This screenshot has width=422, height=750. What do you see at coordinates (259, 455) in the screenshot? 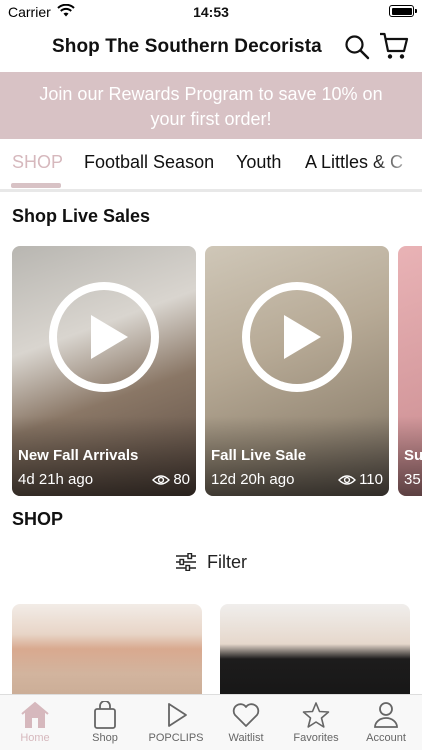
I see `live-sale-title: Fall Live Sale` at bounding box center [259, 455].